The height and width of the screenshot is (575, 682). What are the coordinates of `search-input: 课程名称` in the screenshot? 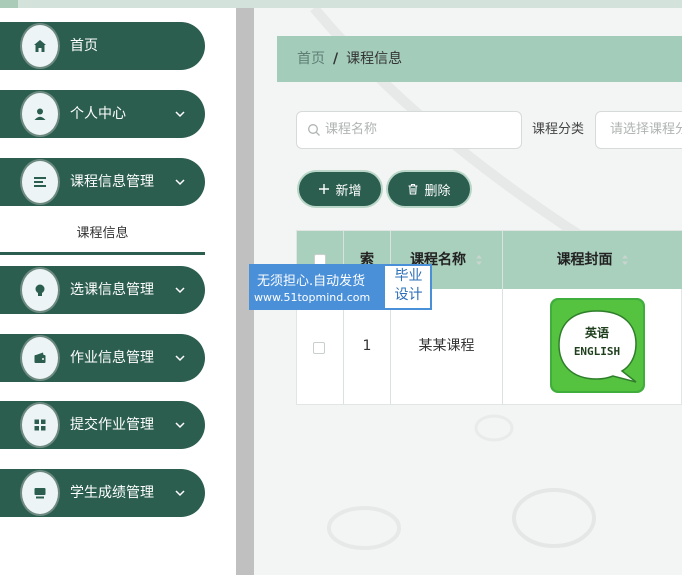 It's located at (409, 130).